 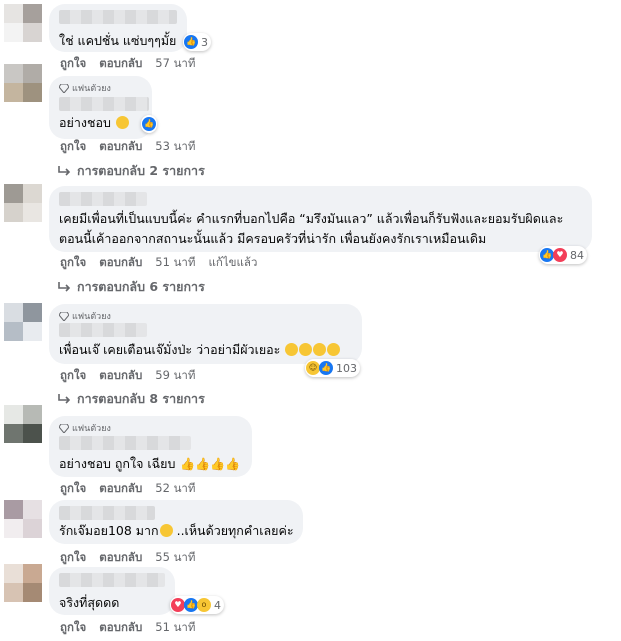 I want to click on comment-actions: ถูกใจ ตอบกลับ 51 นาที แก้ไขแล้ว, so click(x=158, y=263).